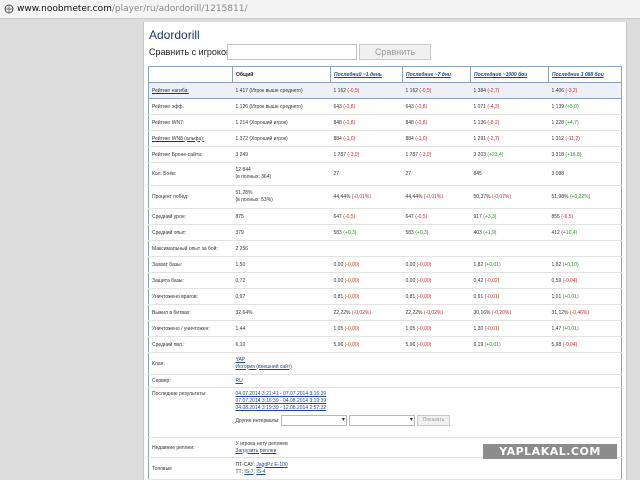  I want to click on stat-value: 1 228, so click(558, 122).